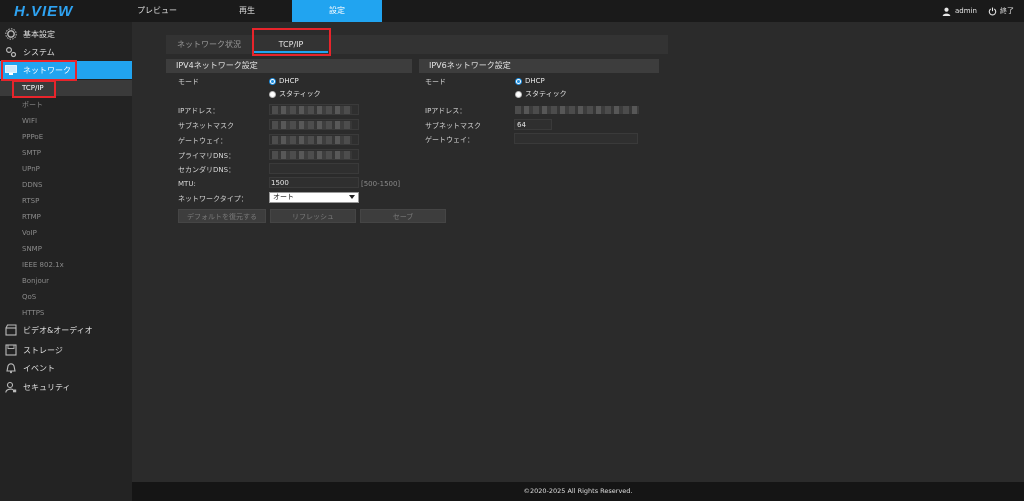 The height and width of the screenshot is (501, 1024). Describe the element at coordinates (39, 34) in the screenshot. I see `sidebar-label: 基本設定` at that location.